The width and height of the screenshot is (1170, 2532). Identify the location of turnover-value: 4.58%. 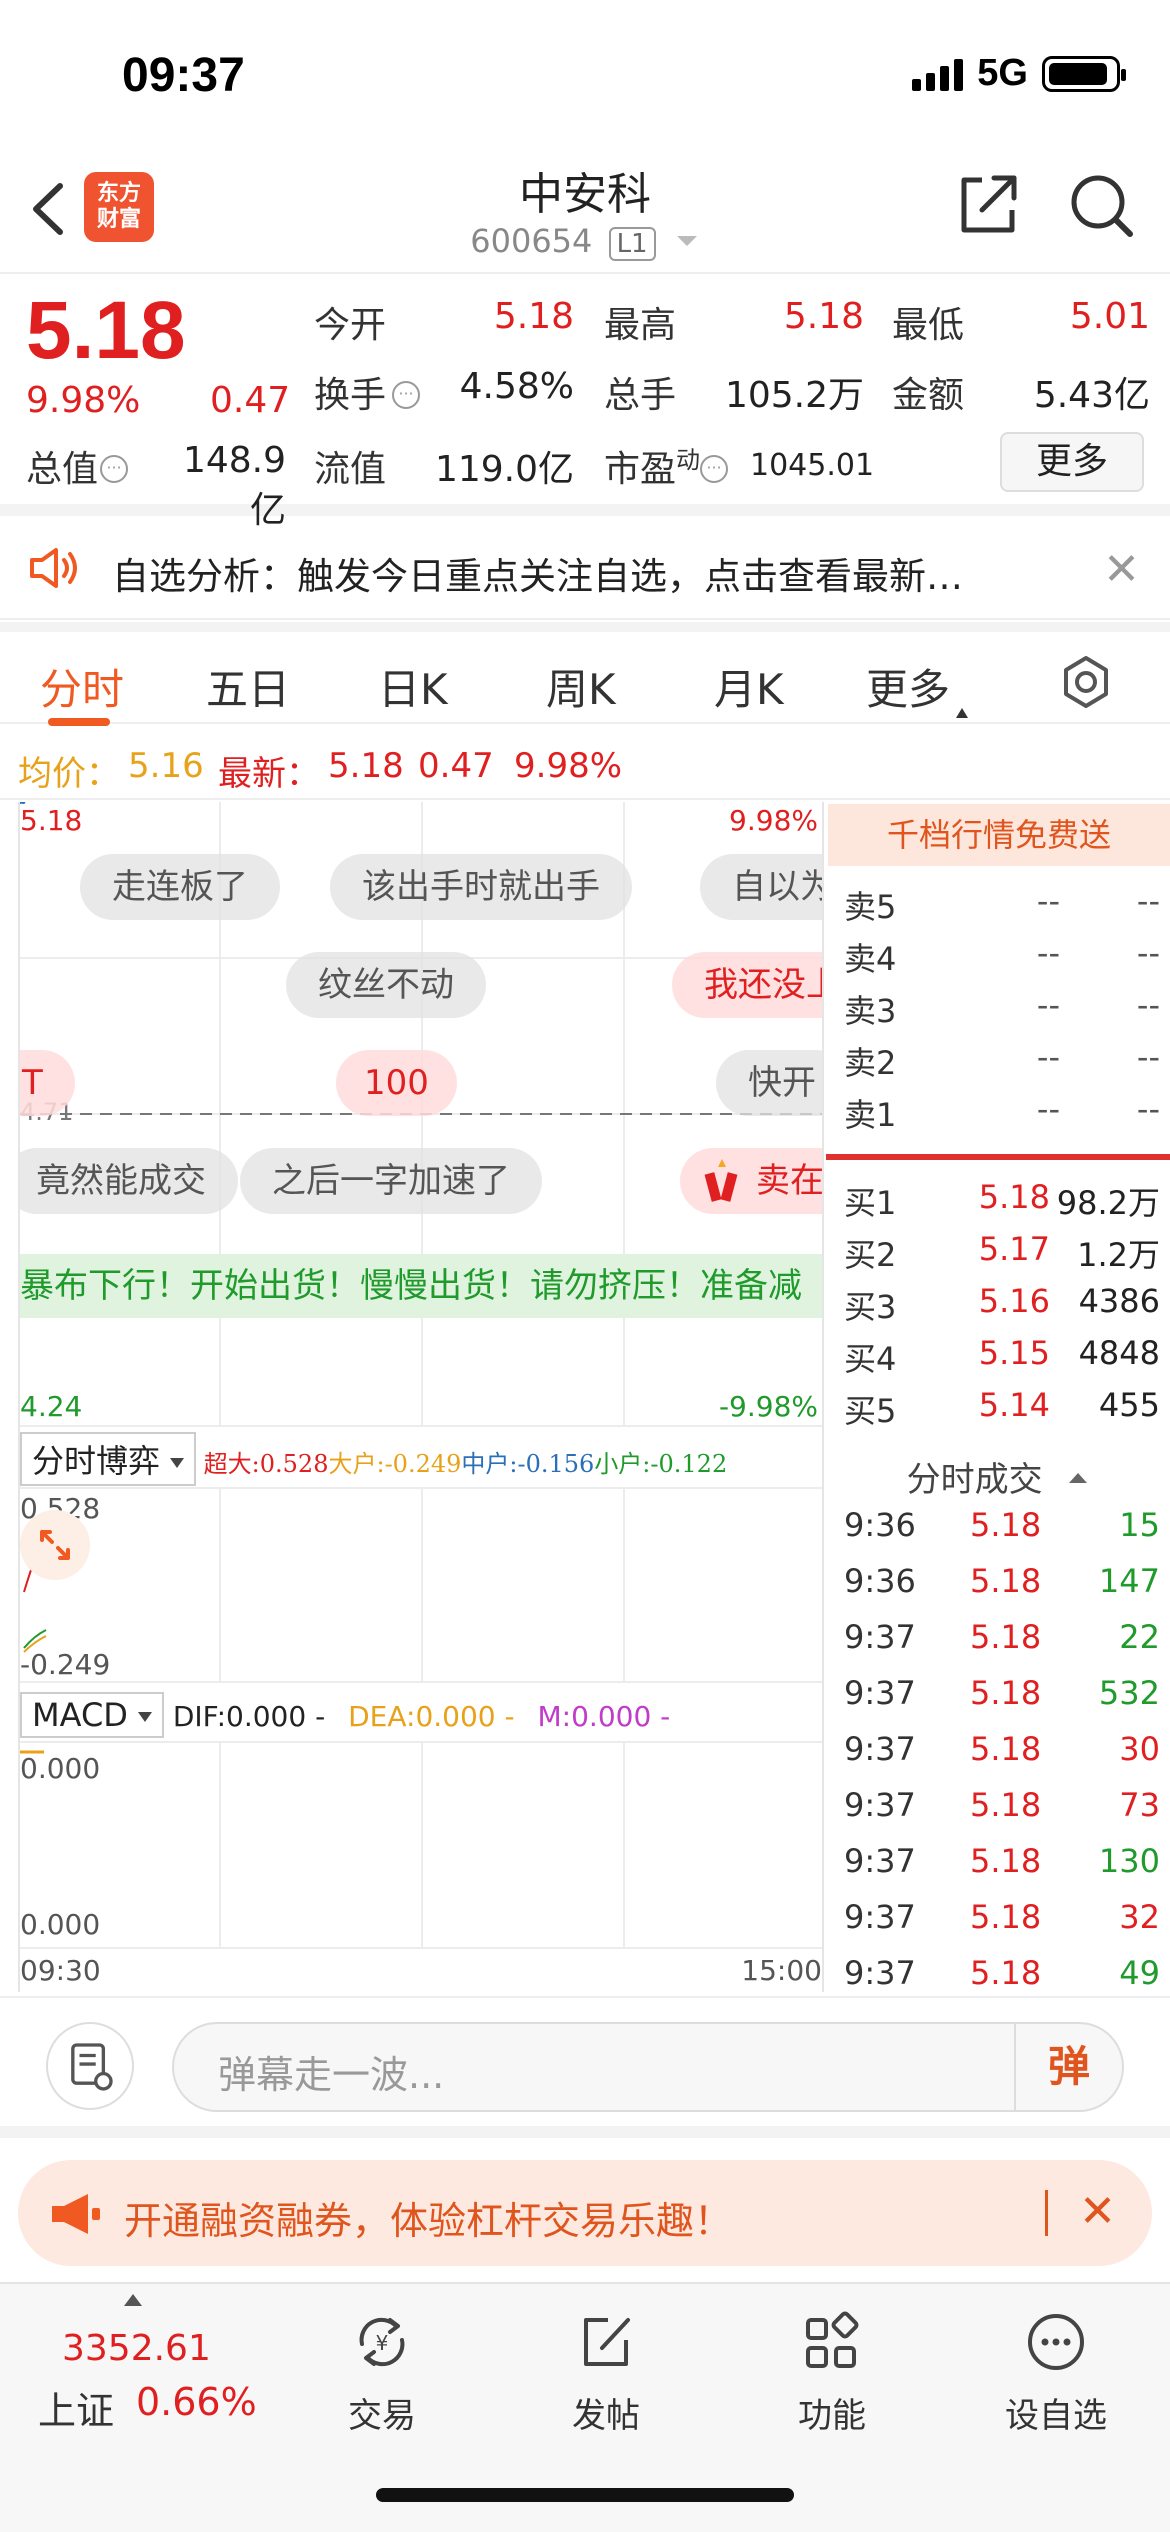
(516, 386).